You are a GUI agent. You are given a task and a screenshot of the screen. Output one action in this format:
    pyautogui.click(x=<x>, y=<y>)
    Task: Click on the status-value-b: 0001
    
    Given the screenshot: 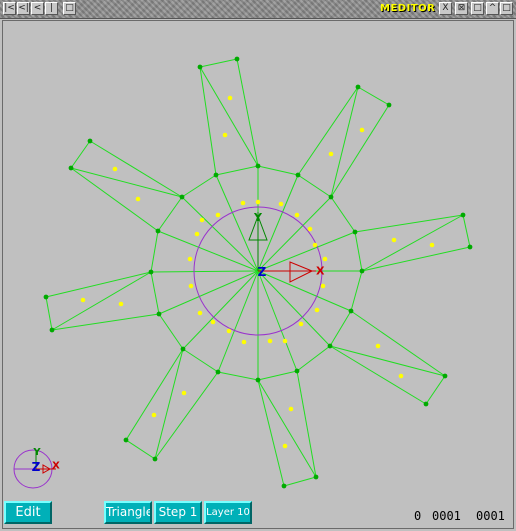 What is the action you would take?
    pyautogui.click(x=446, y=516)
    